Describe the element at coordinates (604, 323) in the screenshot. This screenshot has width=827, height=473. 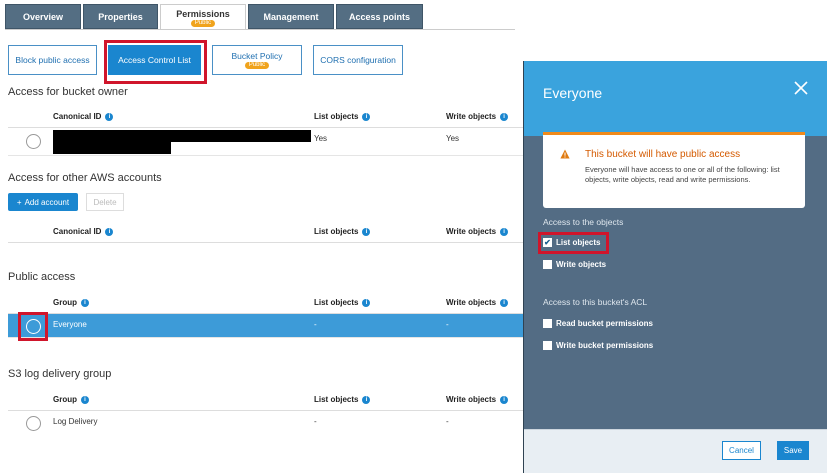
I see `read-permissions-label: Read bucket permissions` at that location.